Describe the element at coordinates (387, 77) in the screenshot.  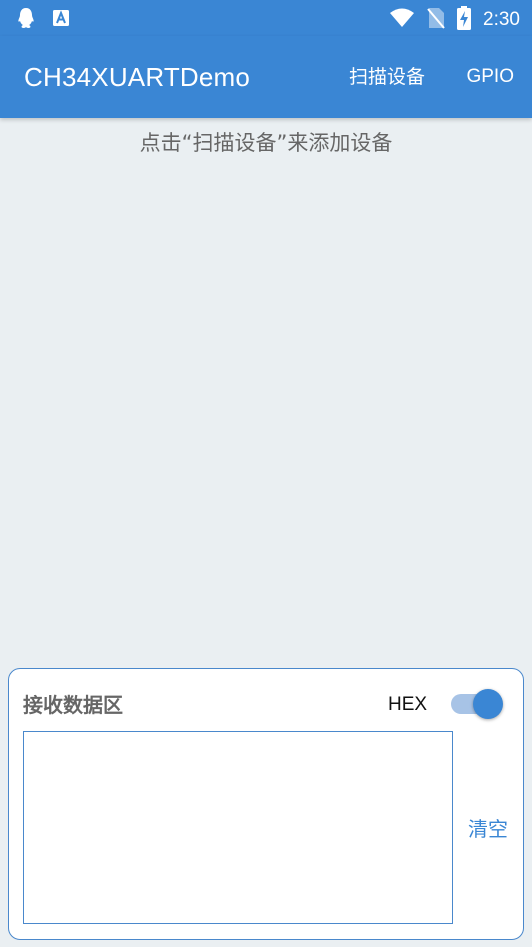
I see `scan-devices-button: 扫描设备` at that location.